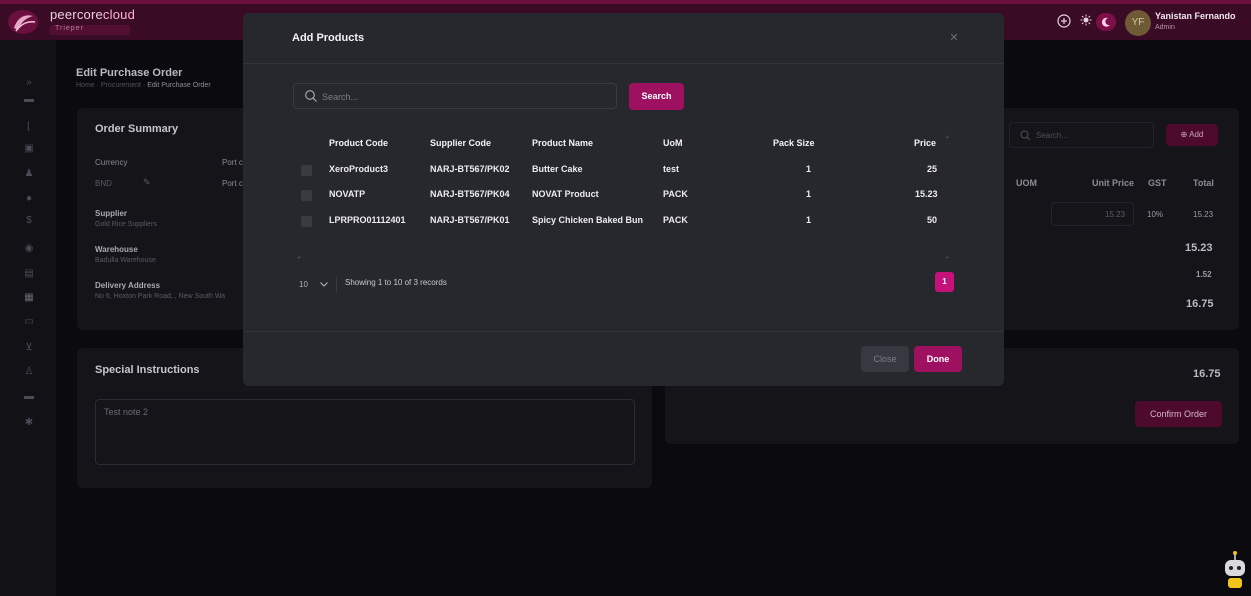 Image resolution: width=1251 pixels, height=596 pixels. Describe the element at coordinates (562, 143) in the screenshot. I see `column-header-product-name: Product Name` at that location.